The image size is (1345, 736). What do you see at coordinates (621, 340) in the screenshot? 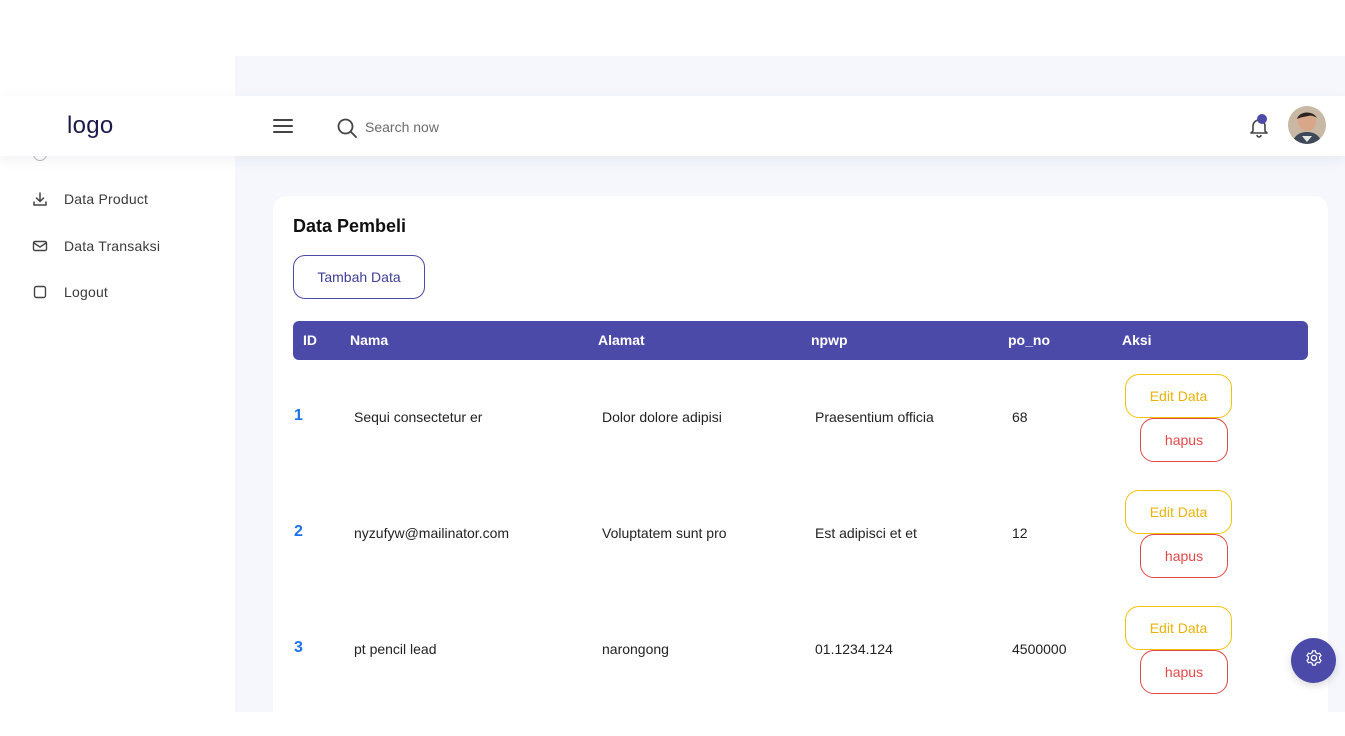
I see `column-header-alamat: Alamat` at bounding box center [621, 340].